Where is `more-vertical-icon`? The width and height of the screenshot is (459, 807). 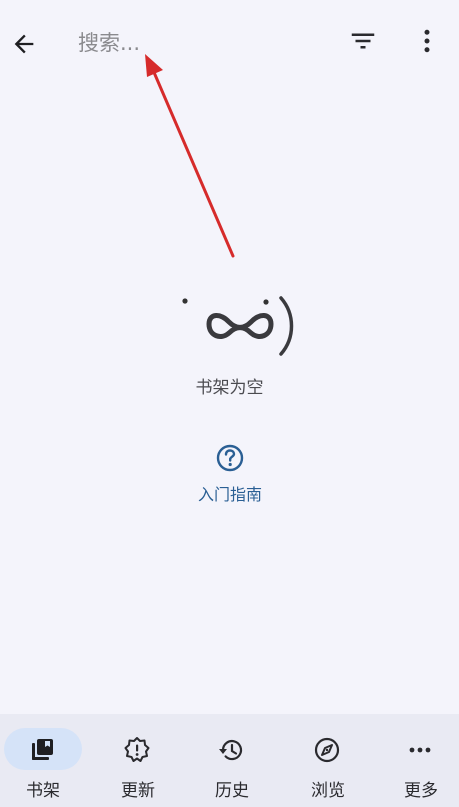
more-vertical-icon is located at coordinates (427, 41).